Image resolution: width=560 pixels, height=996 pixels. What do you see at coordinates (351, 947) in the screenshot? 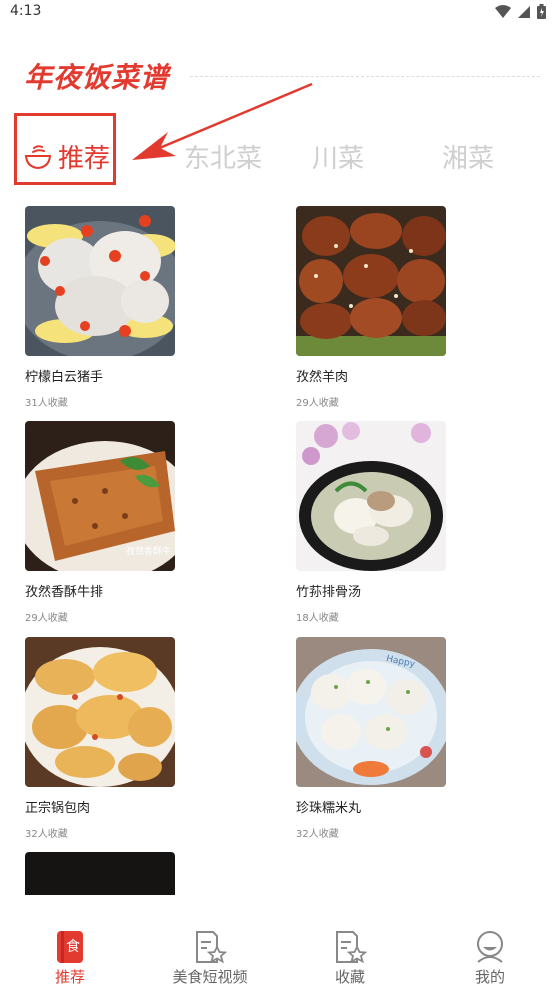
I see `favorite-star-icon` at bounding box center [351, 947].